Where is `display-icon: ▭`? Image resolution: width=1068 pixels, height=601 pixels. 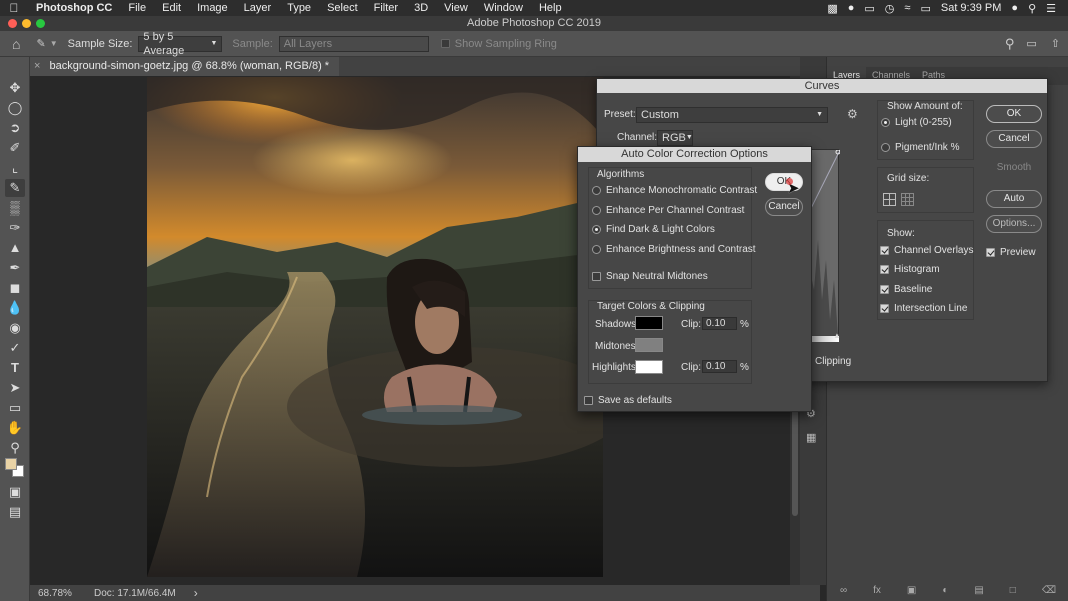 display-icon: ▭ is located at coordinates (925, 8).